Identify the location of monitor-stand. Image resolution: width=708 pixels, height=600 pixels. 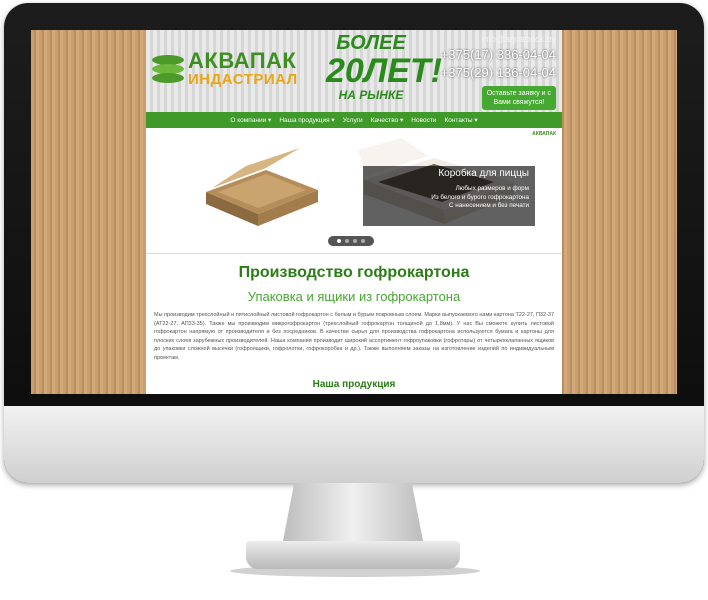
(353, 512).